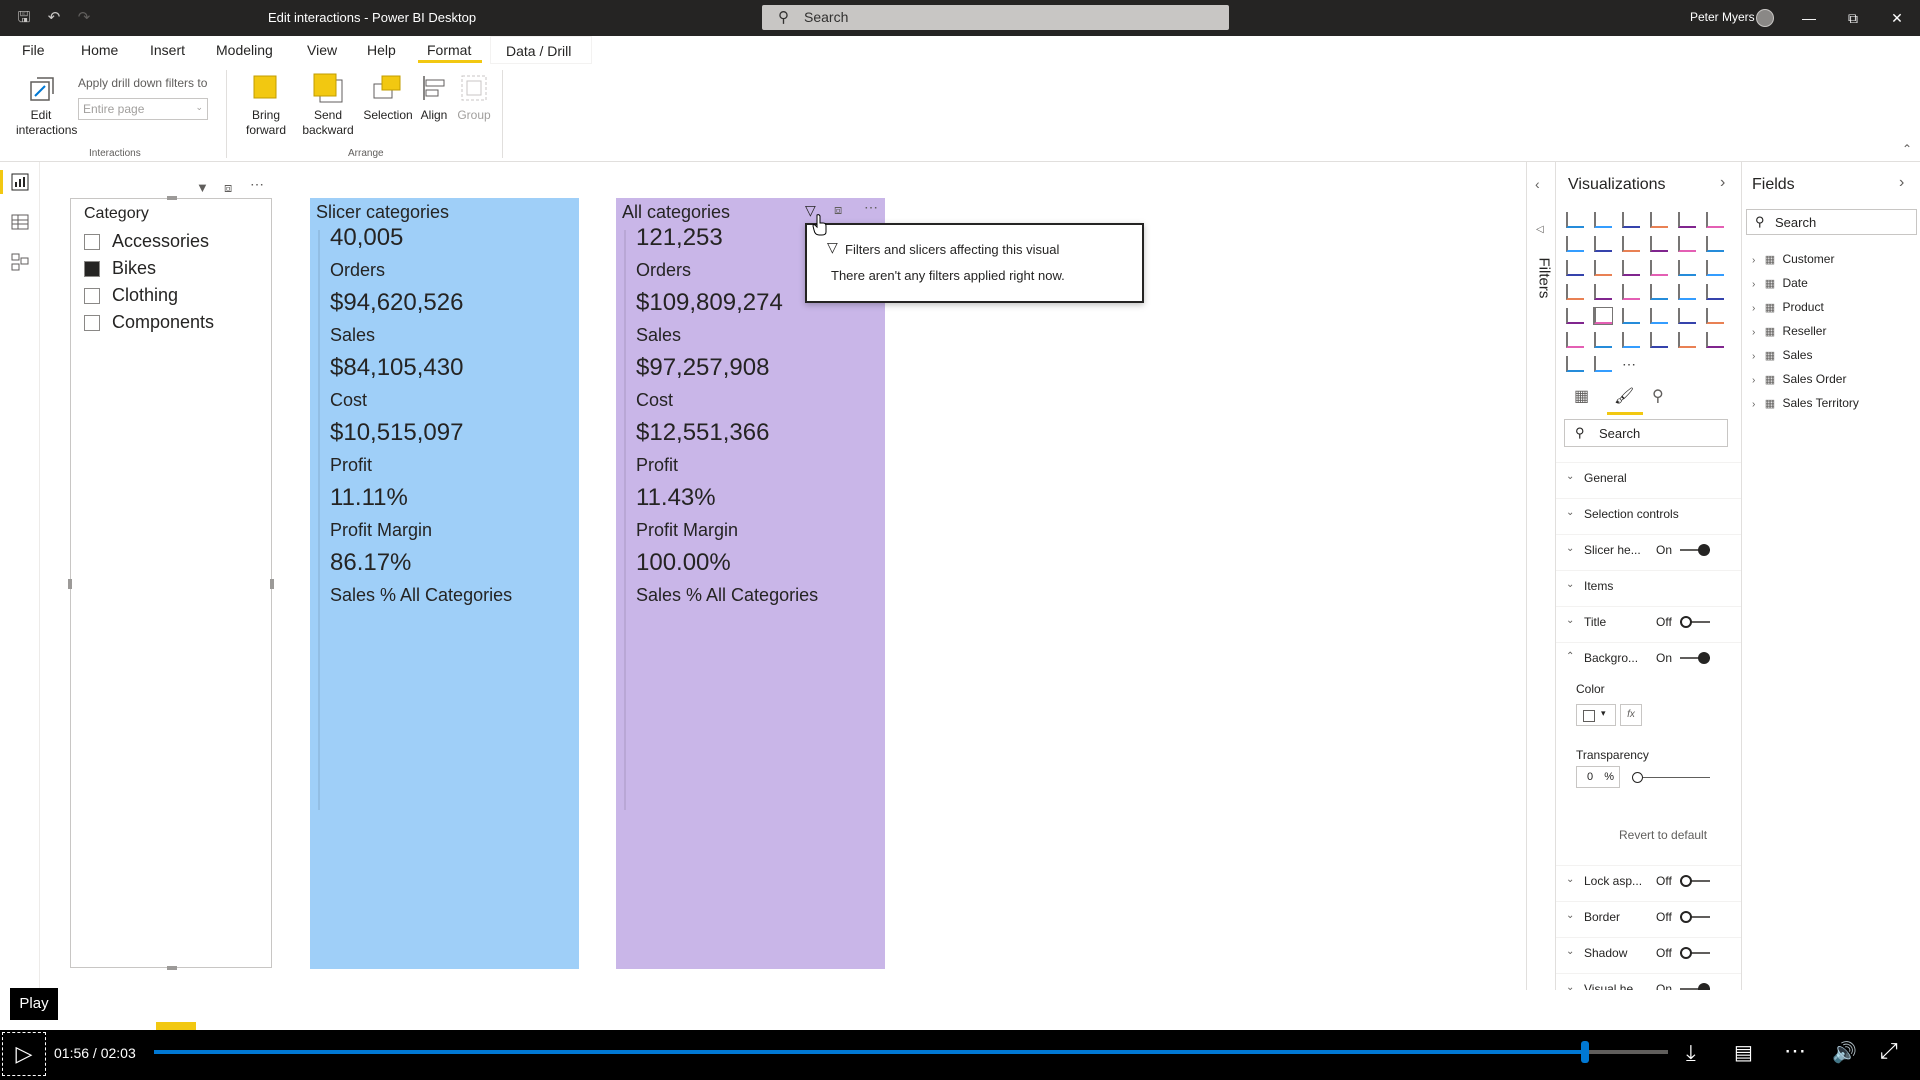 The image size is (1920, 1080). What do you see at coordinates (1659, 340) in the screenshot?
I see `smart-narrative-icon` at bounding box center [1659, 340].